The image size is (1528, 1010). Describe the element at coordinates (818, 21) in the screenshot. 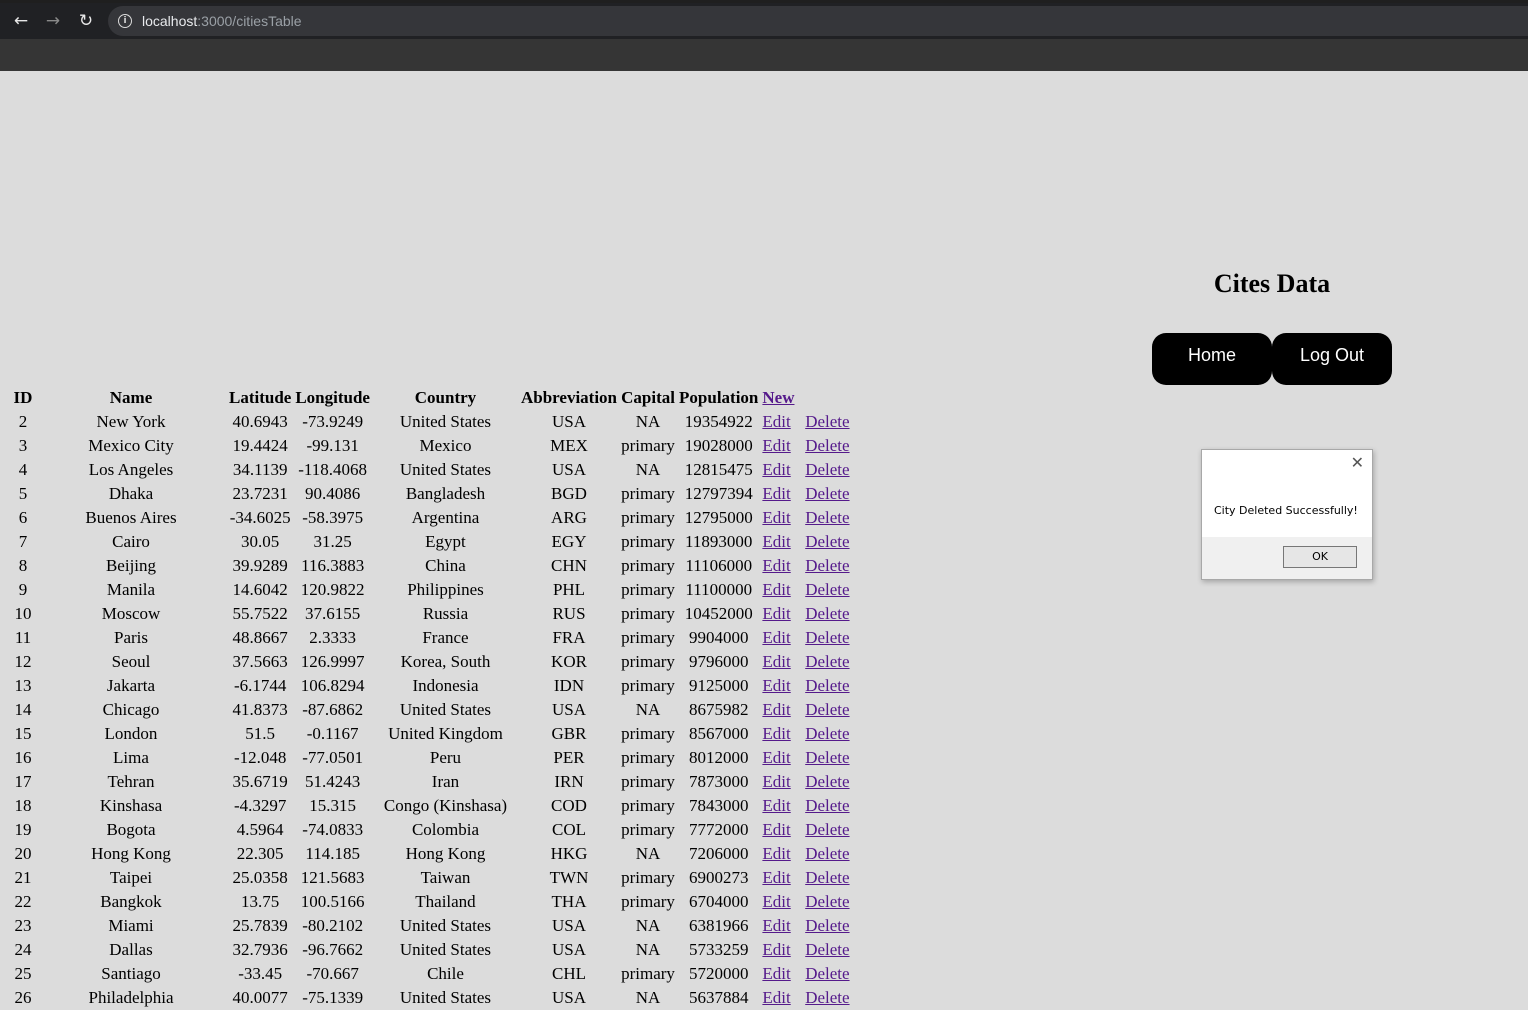

I see `address-bar: i localhost:3000/citiesTable` at that location.